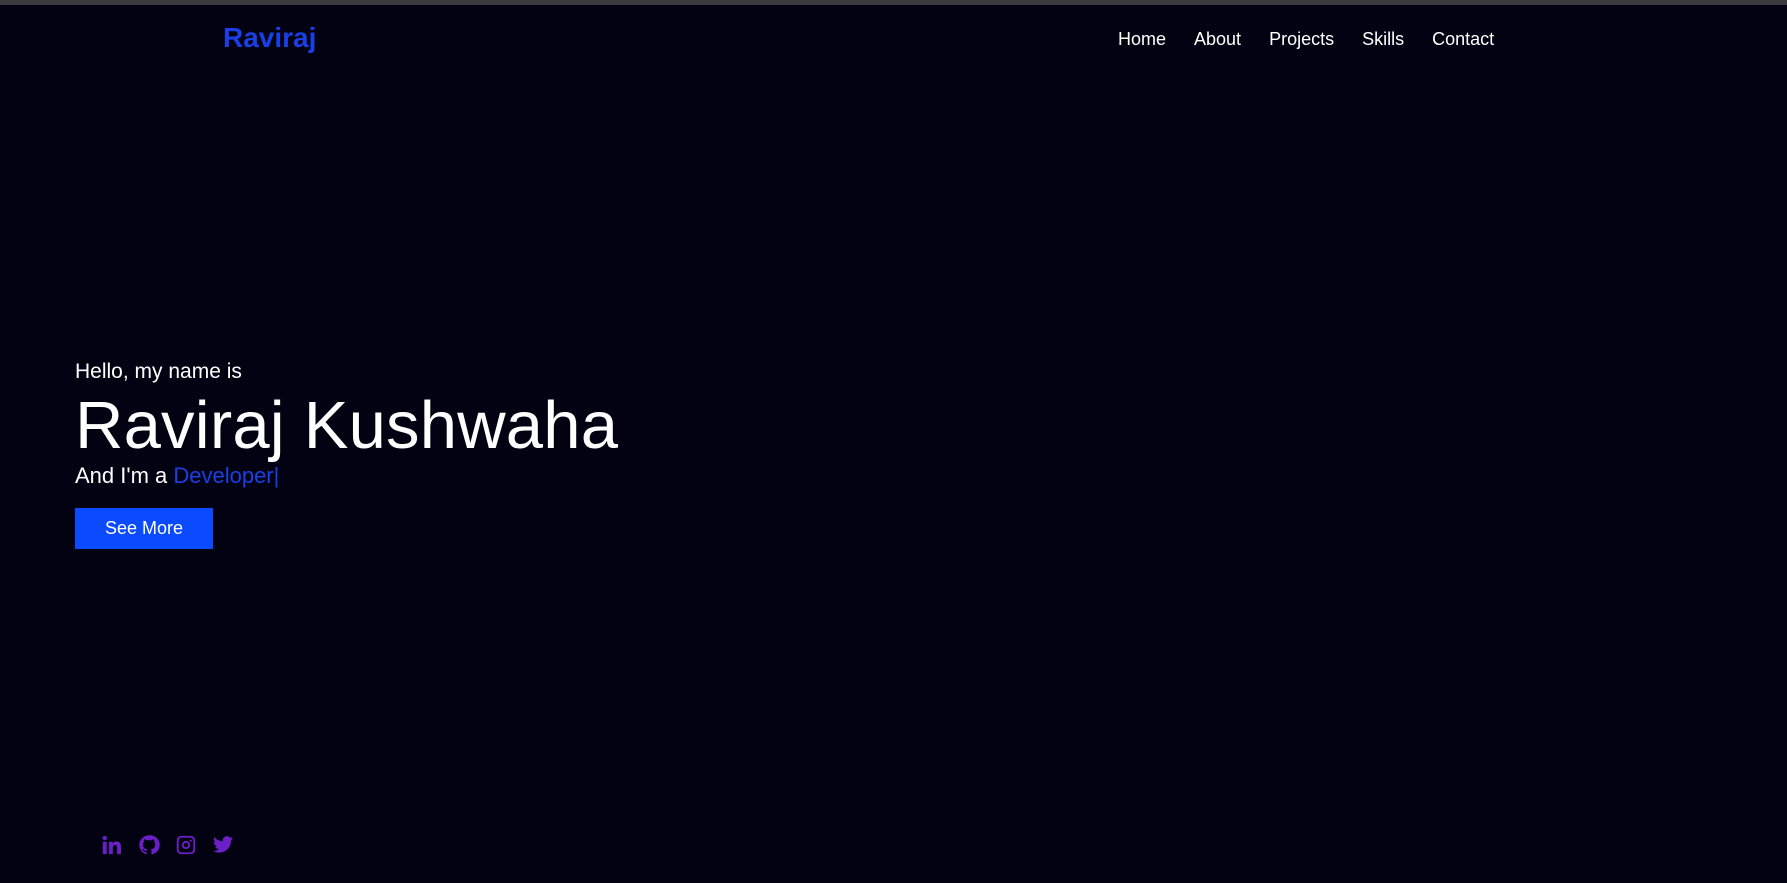  I want to click on social-links, so click(167, 845).